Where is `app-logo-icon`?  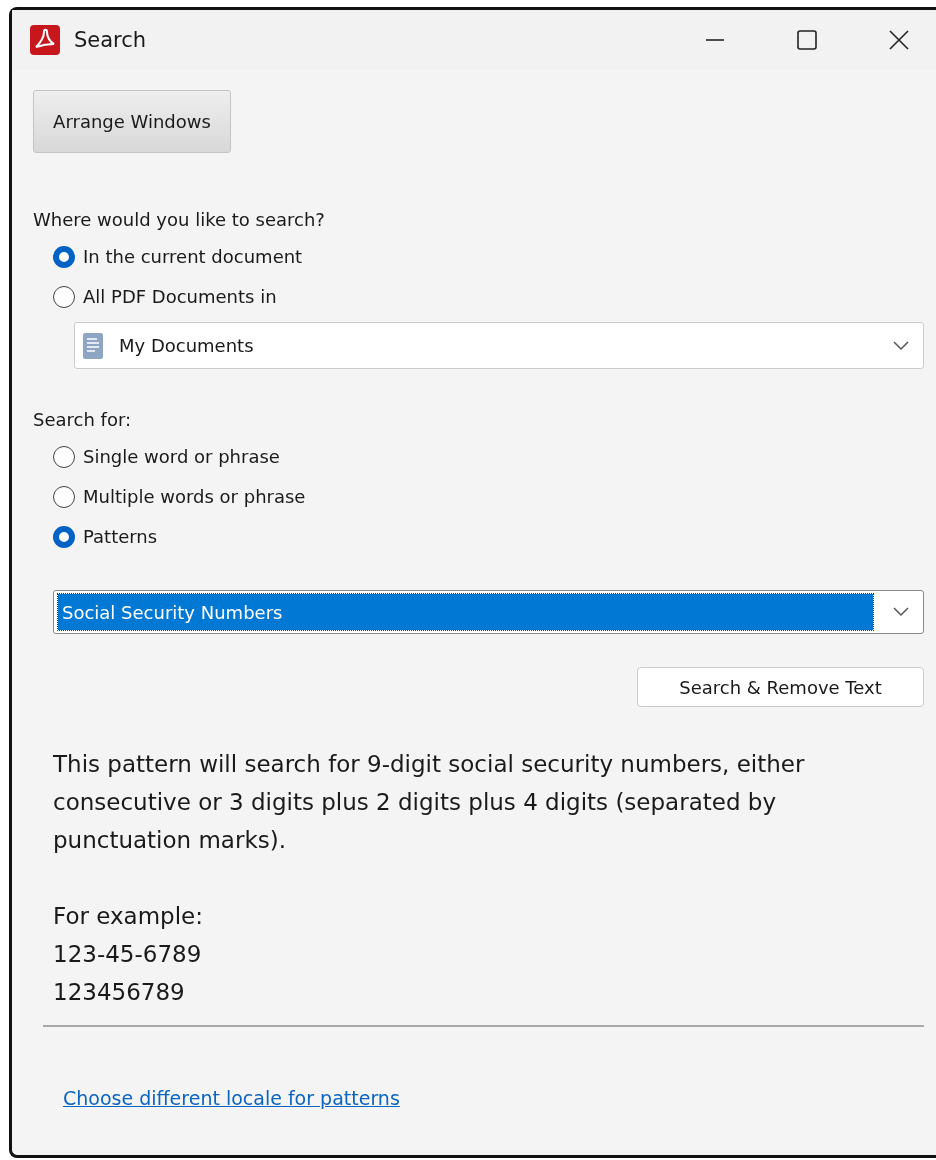 app-logo-icon is located at coordinates (45, 40).